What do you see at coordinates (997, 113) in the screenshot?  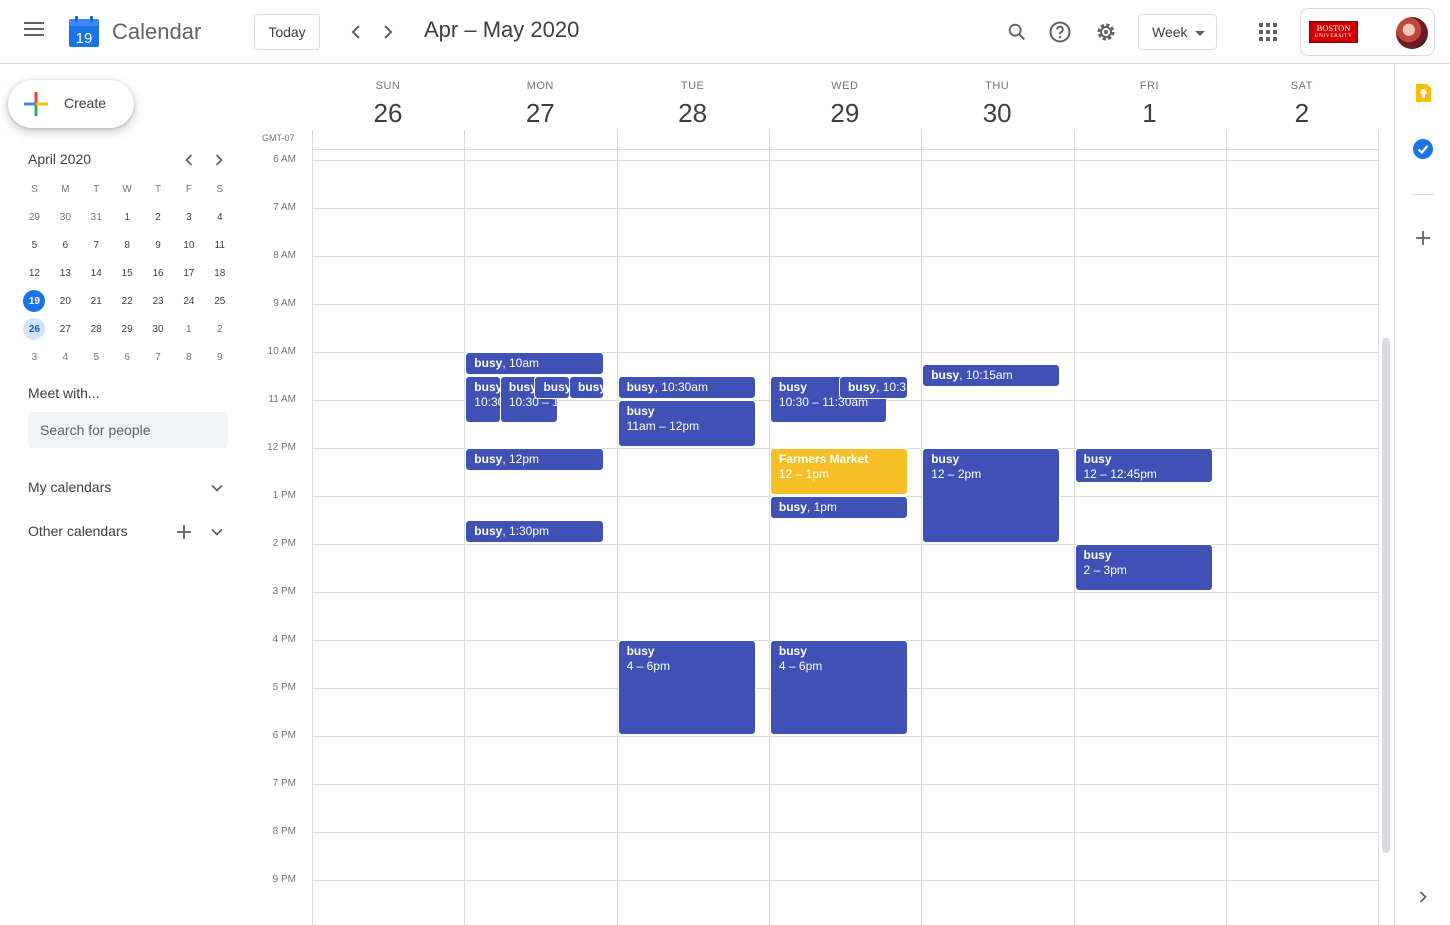 I see `day-number: 30` at bounding box center [997, 113].